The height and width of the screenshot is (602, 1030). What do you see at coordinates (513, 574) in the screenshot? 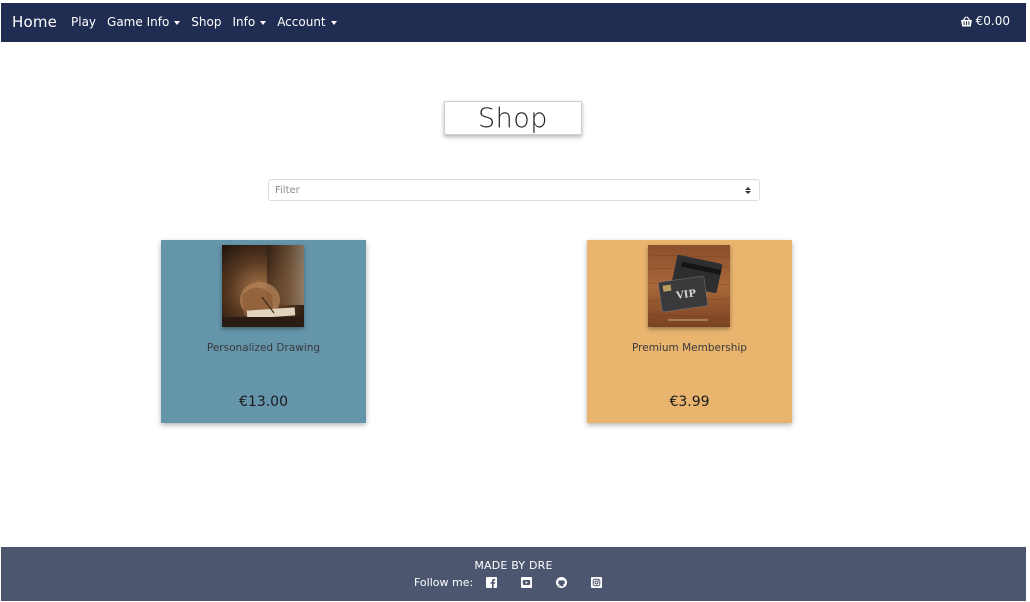
I see `footer: MADE BY DRE Follow me:` at bounding box center [513, 574].